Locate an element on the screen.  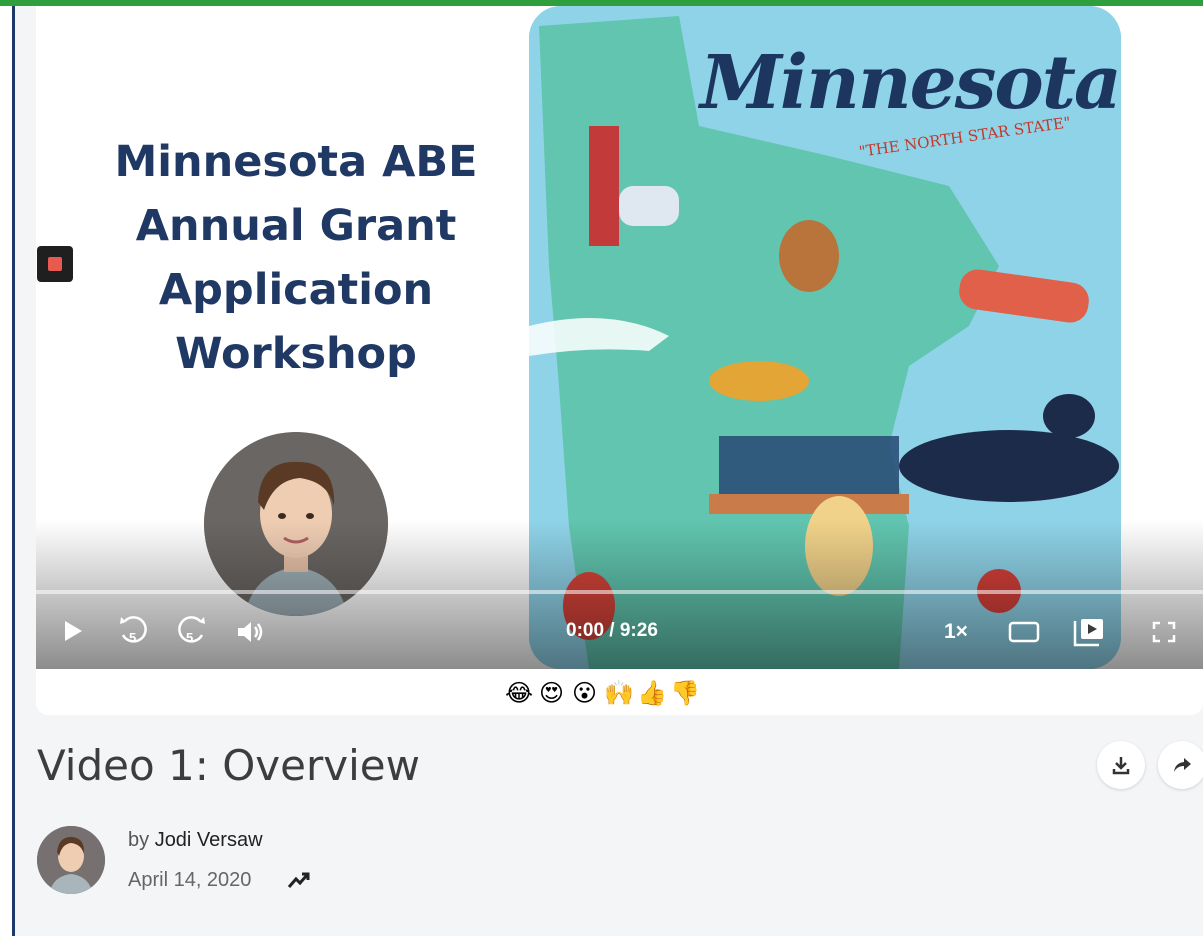
rewind-5-icon: 5 is located at coordinates (133, 630).